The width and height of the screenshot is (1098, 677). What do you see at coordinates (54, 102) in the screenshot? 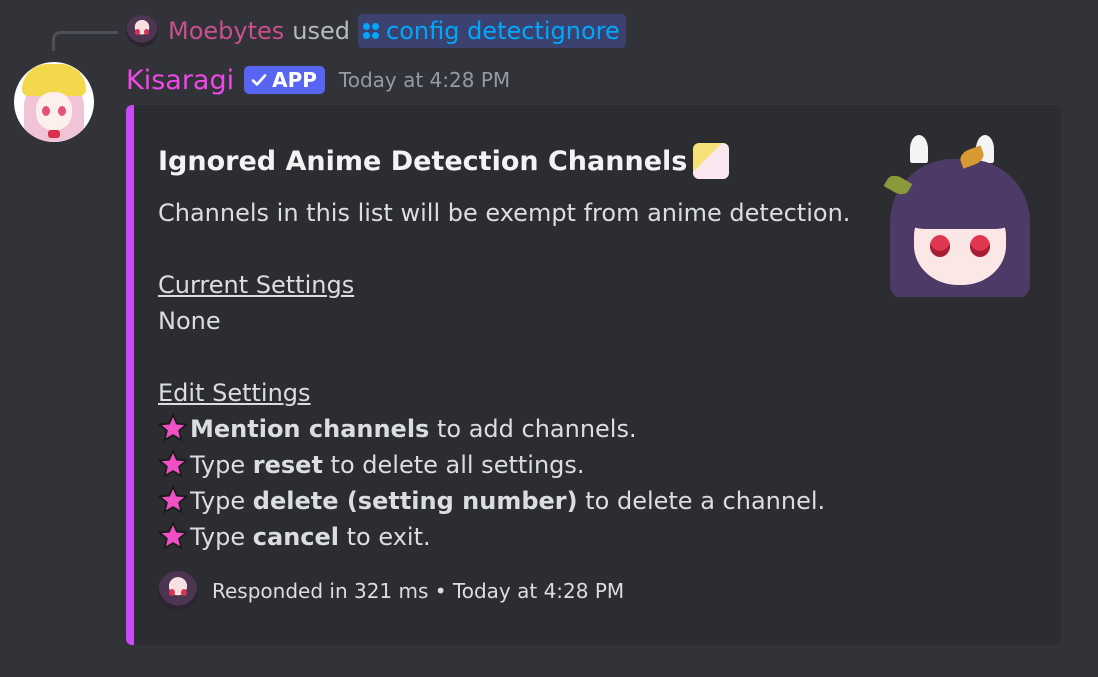
I see `kisaragi-avatar` at bounding box center [54, 102].